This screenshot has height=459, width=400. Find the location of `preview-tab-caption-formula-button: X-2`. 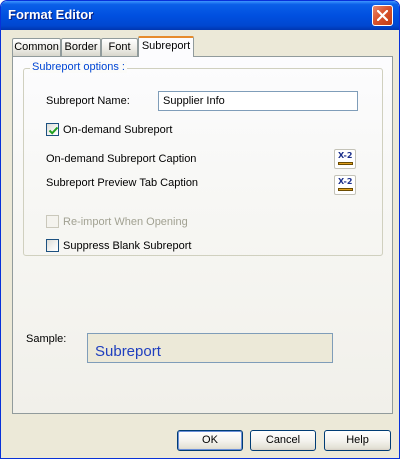

preview-tab-caption-formula-button: X-2 is located at coordinates (345, 185).